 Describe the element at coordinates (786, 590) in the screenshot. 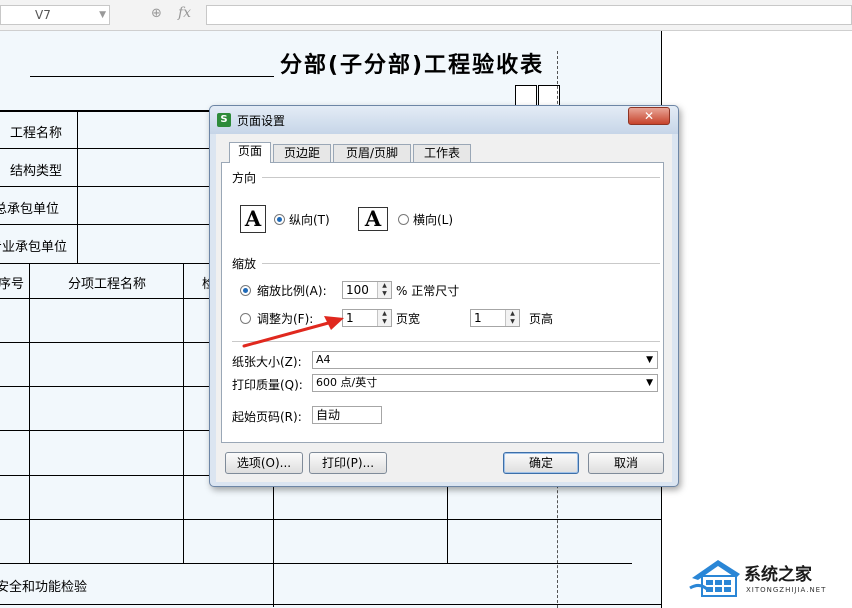

I see `watermark-domain: XITONGZHIJIA.NET` at that location.